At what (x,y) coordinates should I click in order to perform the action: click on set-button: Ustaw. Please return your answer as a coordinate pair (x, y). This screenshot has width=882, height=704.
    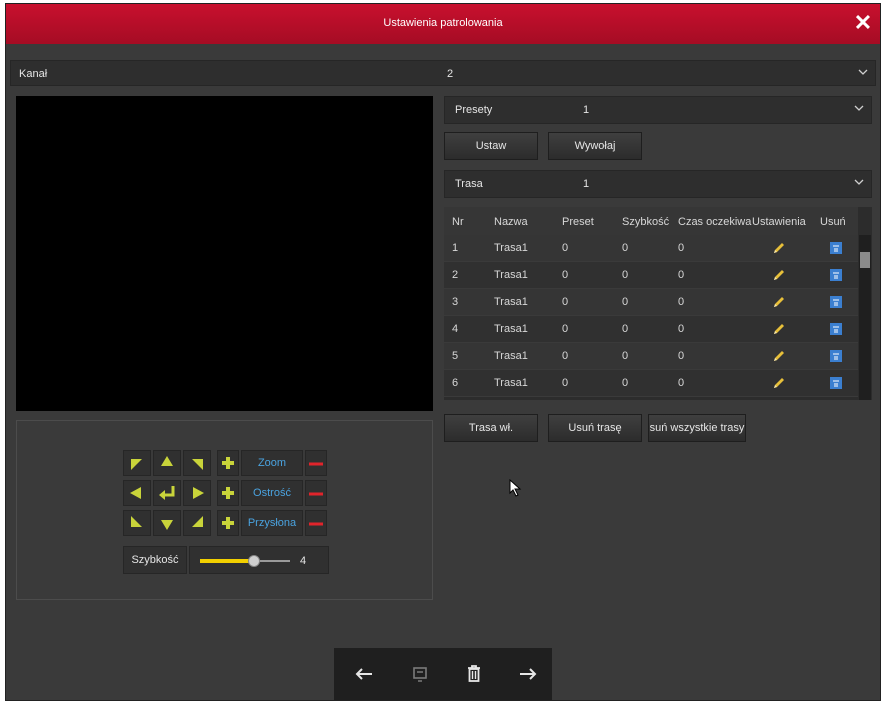
    Looking at the image, I should click on (491, 146).